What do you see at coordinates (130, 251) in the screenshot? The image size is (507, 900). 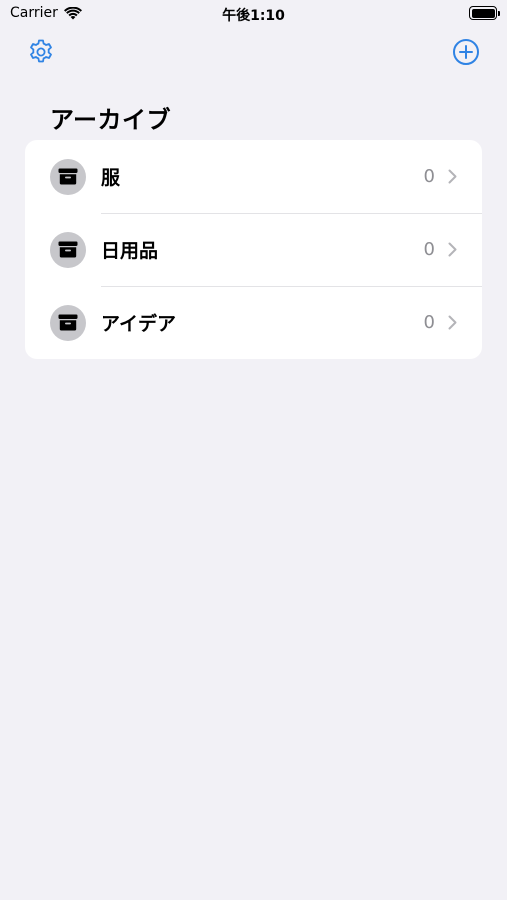 I see `list-item-label: 日用品` at bounding box center [130, 251].